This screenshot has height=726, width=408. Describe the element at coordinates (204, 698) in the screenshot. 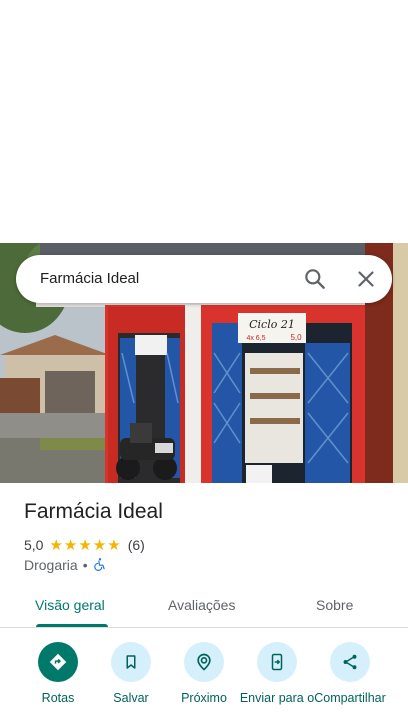

I see `nearby-label: Próximo` at that location.